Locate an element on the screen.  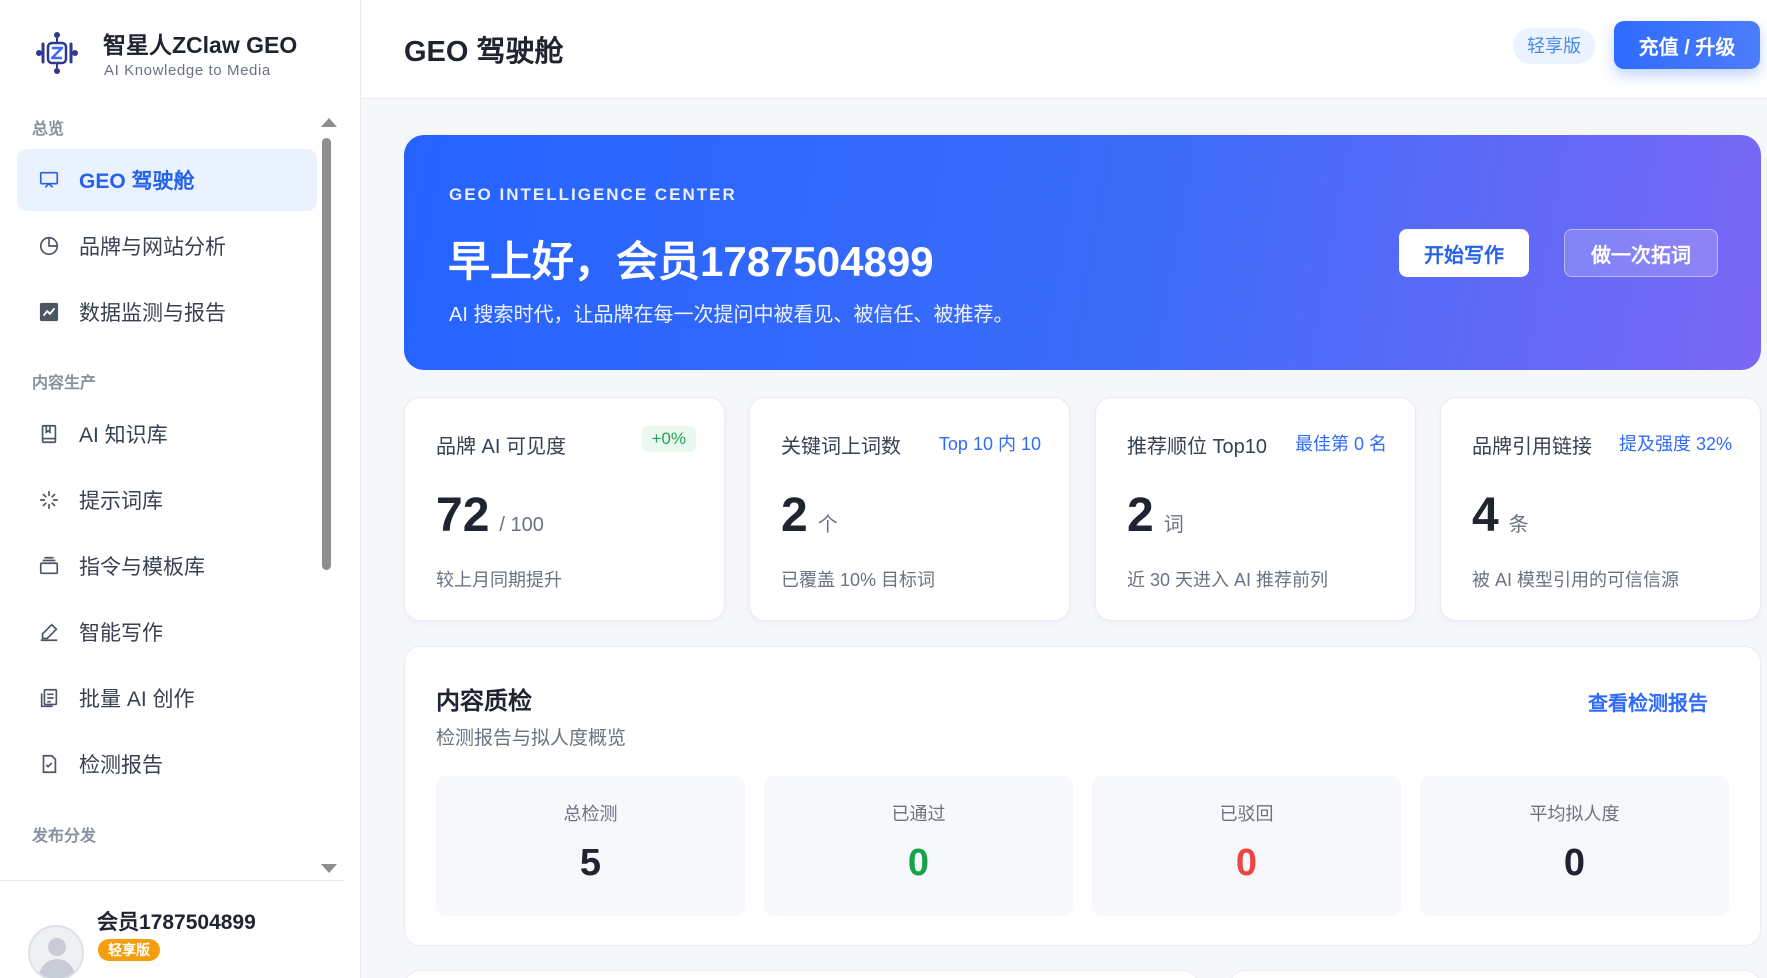
quality-tile-total: 总检测 5 is located at coordinates (590, 846).